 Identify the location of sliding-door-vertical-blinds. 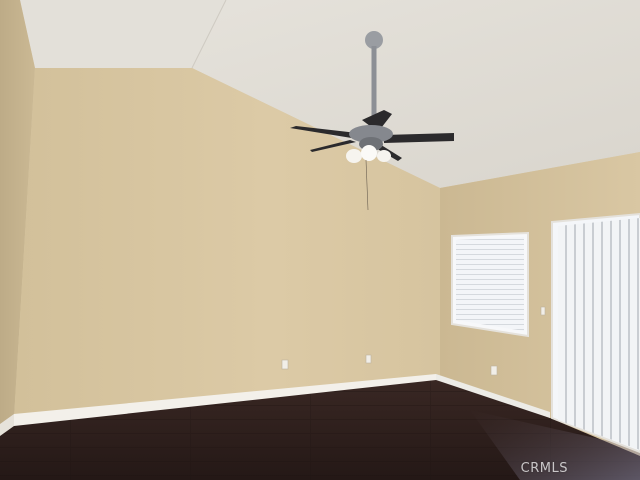
(595, 333).